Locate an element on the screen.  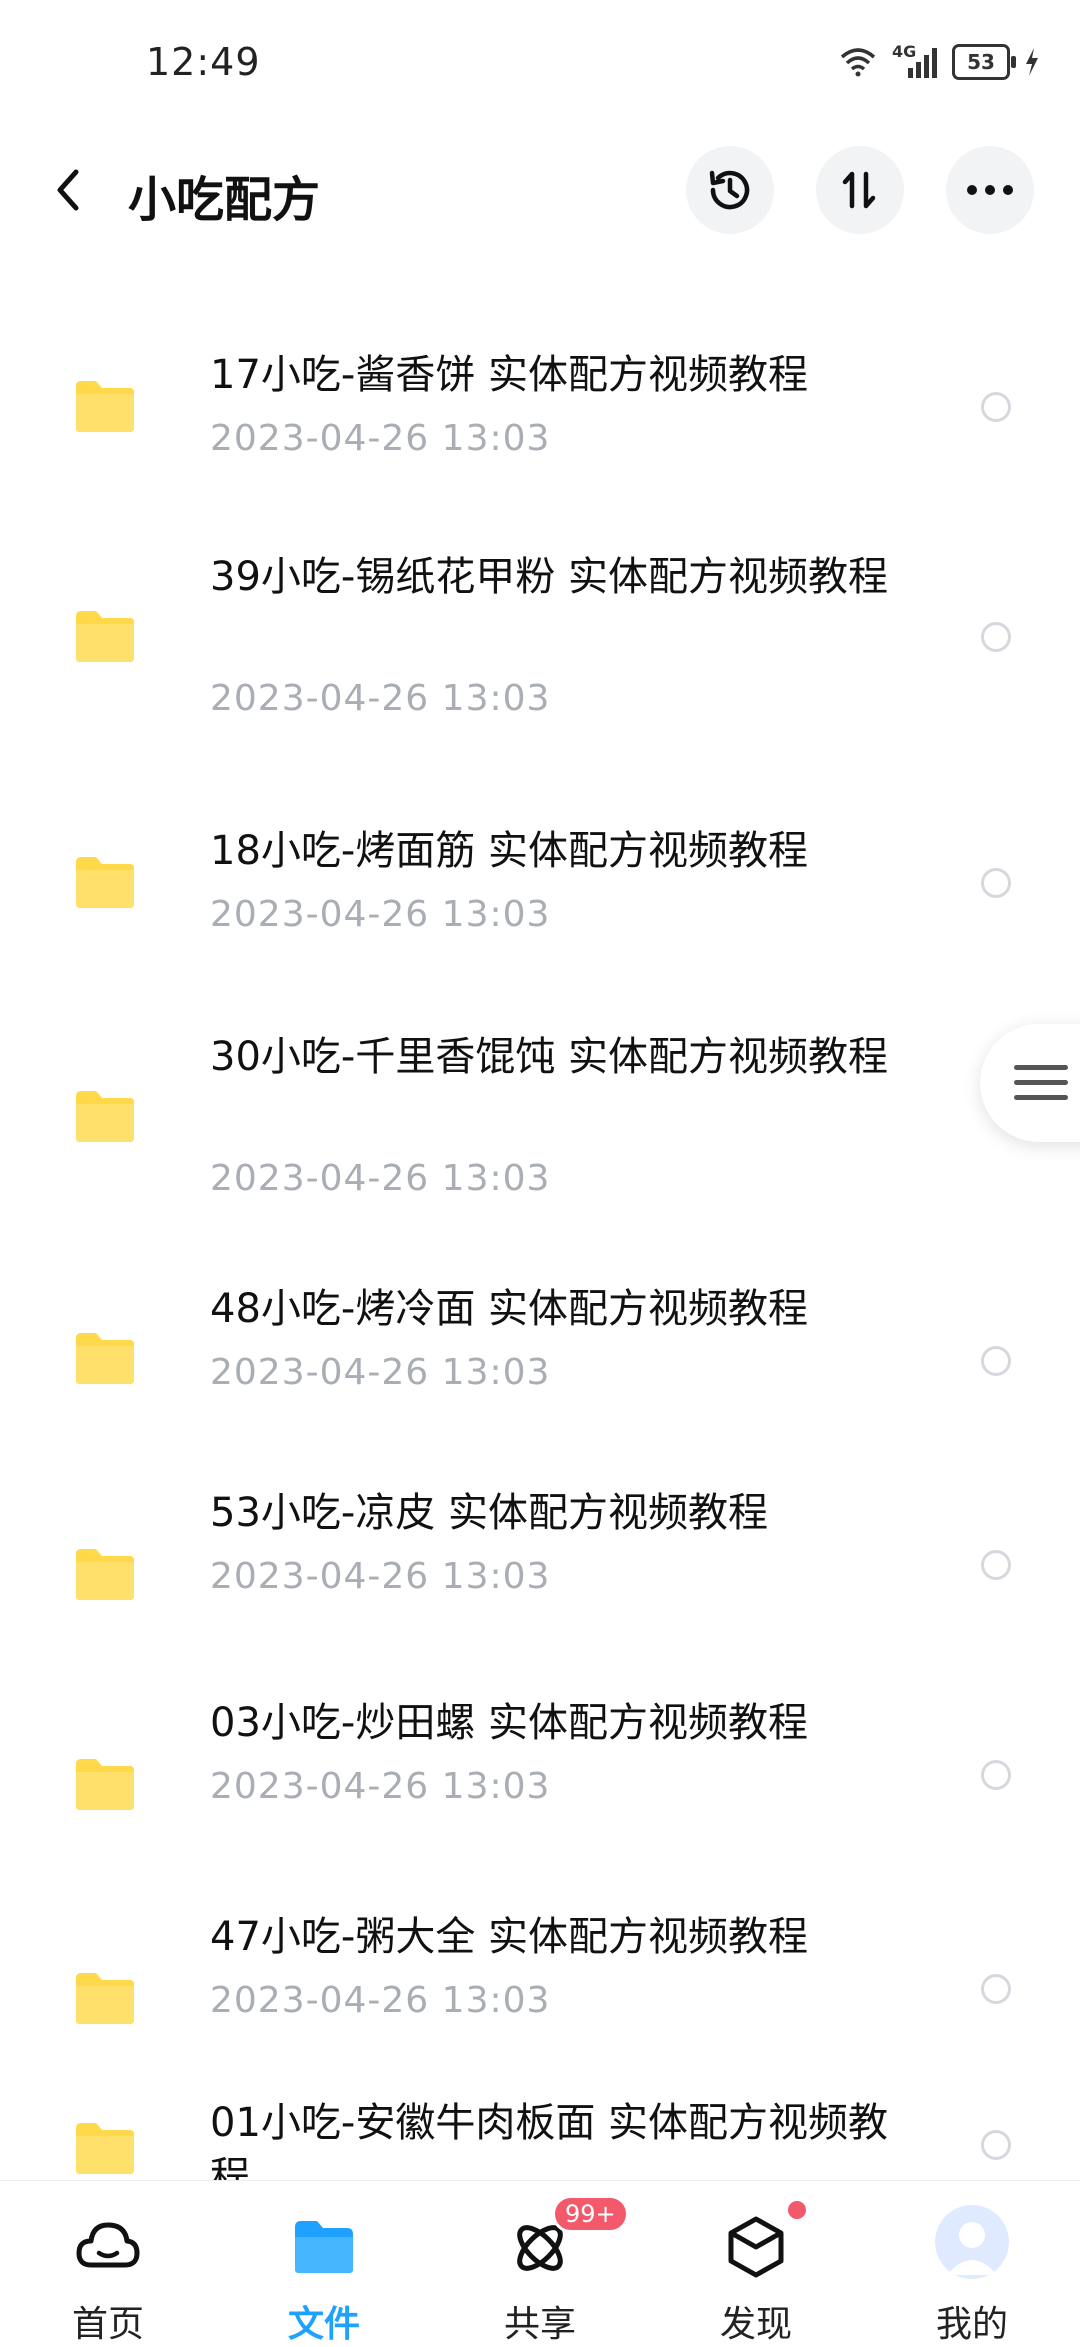
more-options-button is located at coordinates (990, 190).